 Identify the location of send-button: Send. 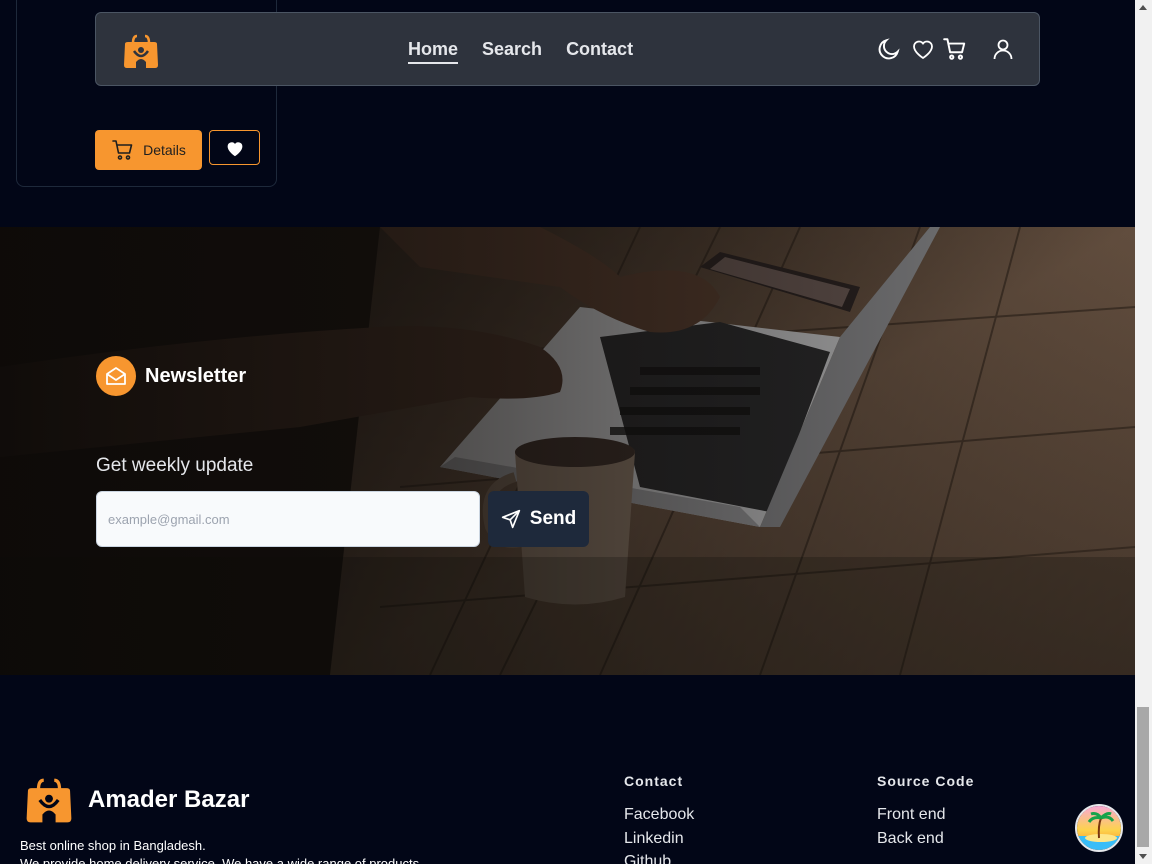
(538, 519).